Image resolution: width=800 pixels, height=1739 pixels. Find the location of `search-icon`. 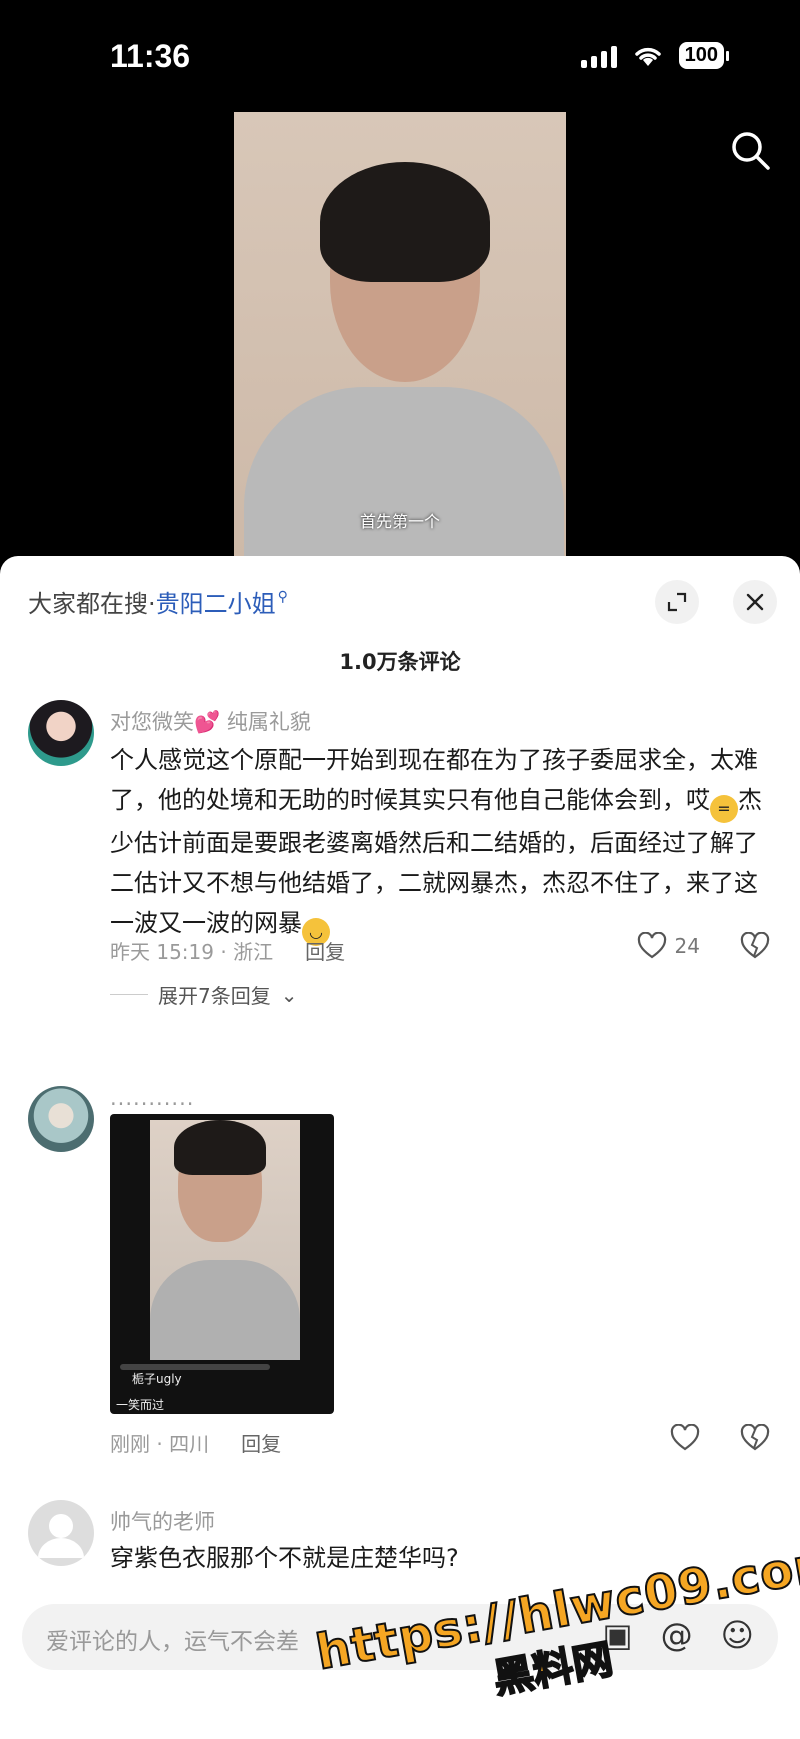

search-icon is located at coordinates (751, 151).